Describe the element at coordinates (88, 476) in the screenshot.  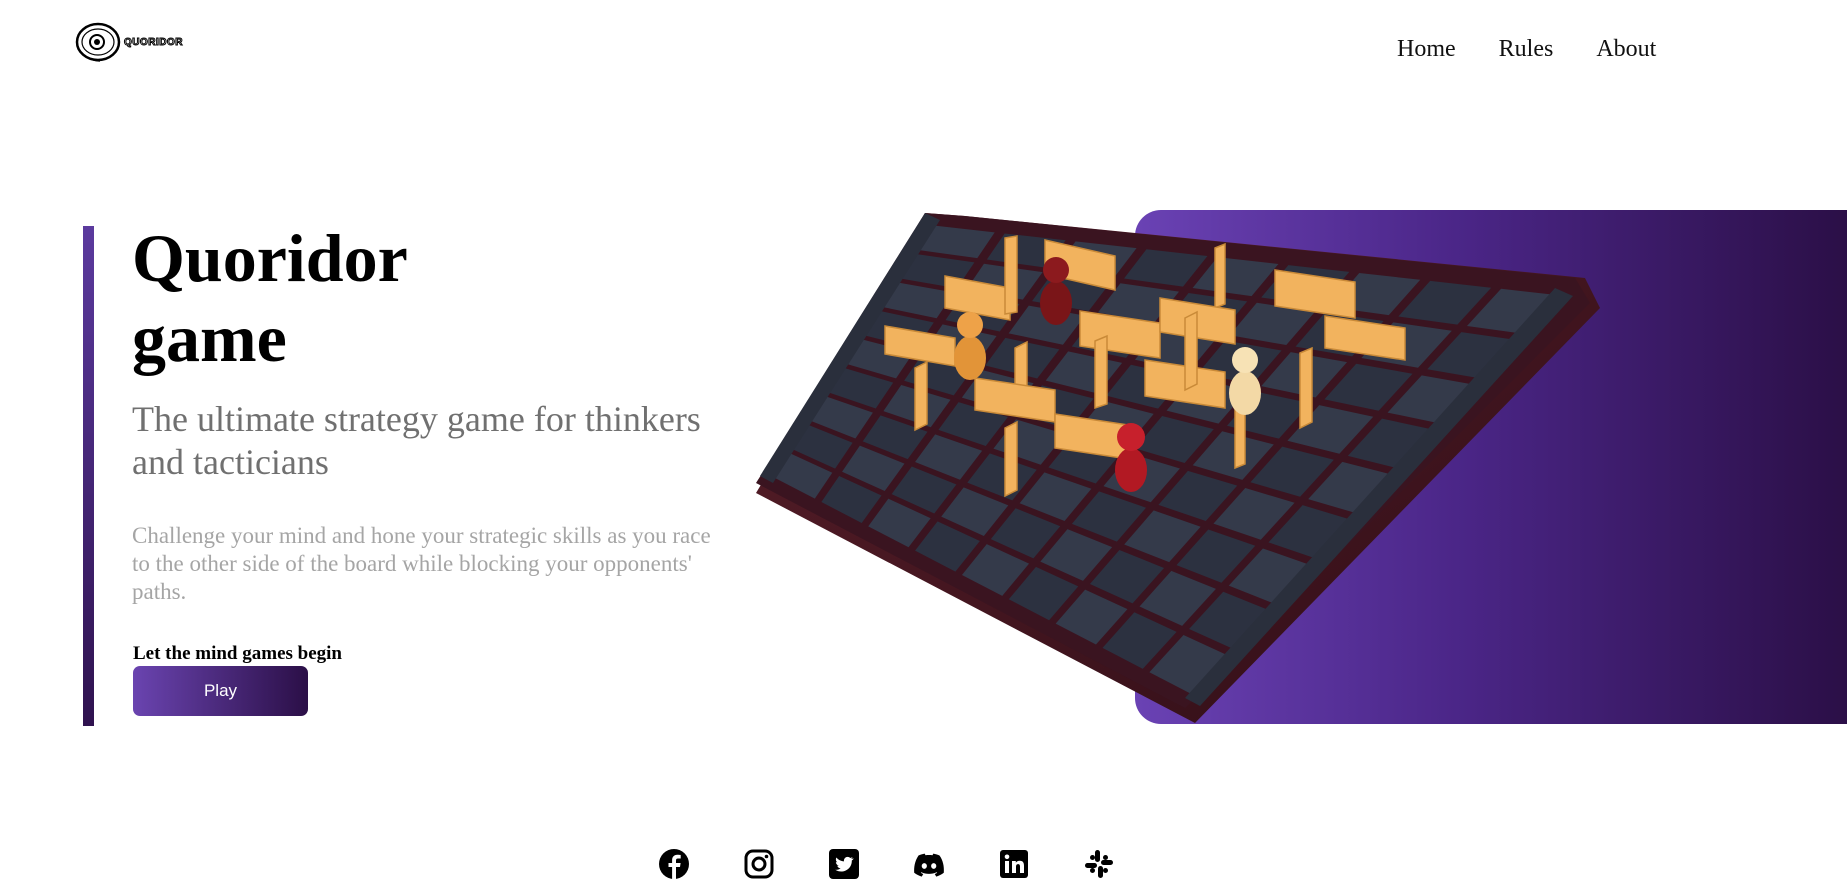
I see `hero-accent-bar` at that location.